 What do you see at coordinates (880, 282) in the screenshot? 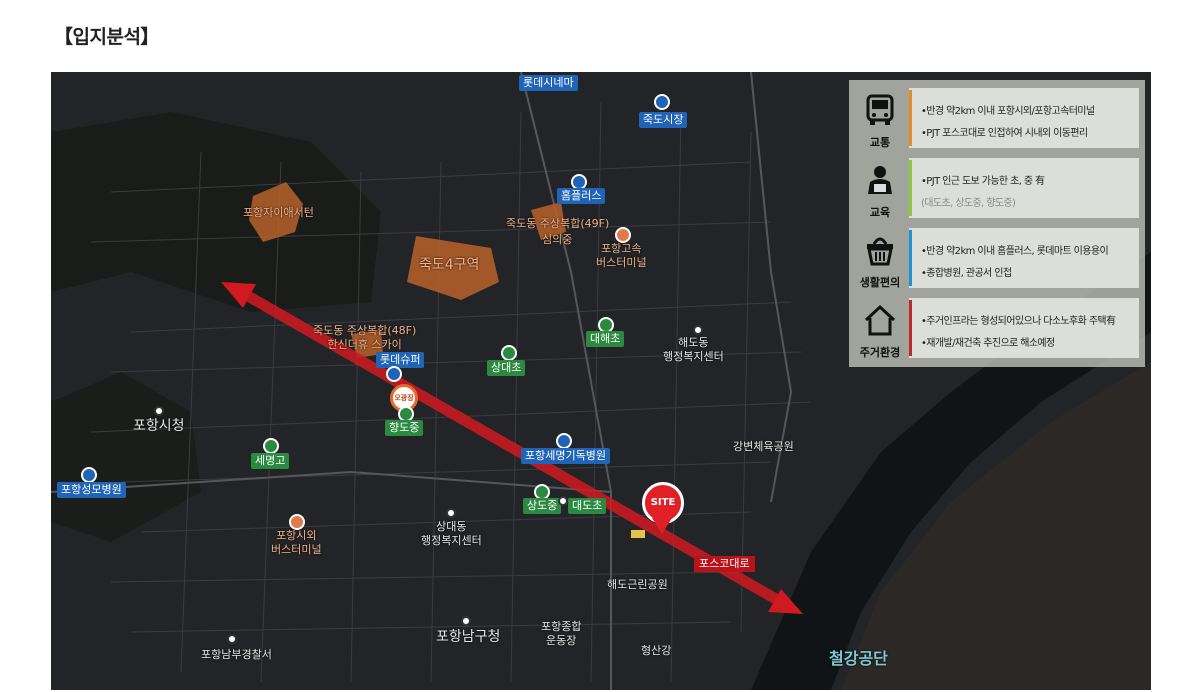
I see `panel-cat-convenience: 생활편의` at bounding box center [880, 282].